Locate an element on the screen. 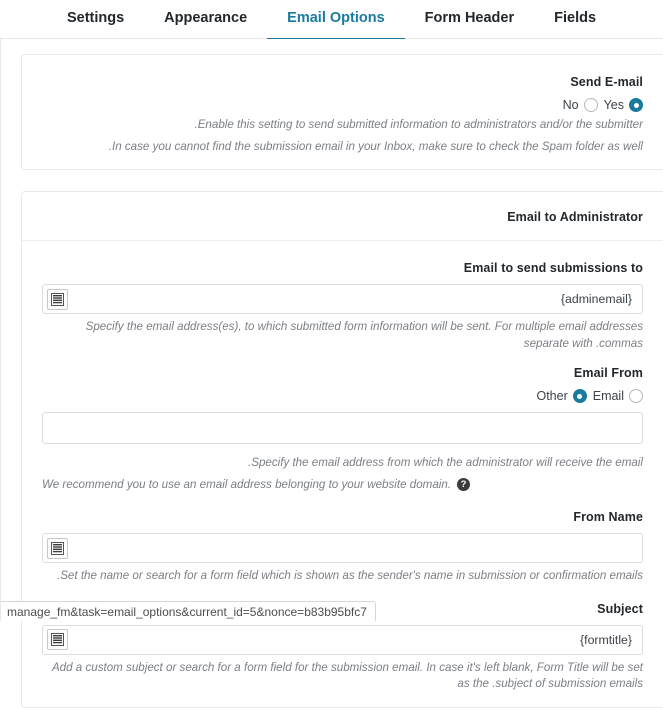 The width and height of the screenshot is (663, 708). send-email-no-label: No is located at coordinates (570, 105).